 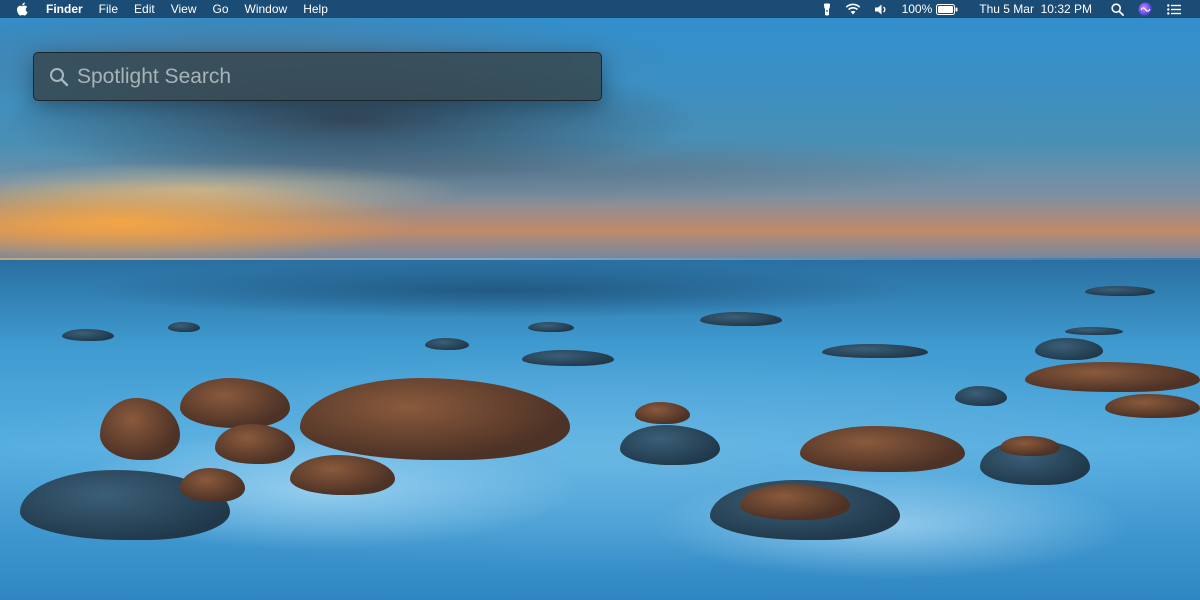 I want to click on menu-window: Window, so click(x=266, y=9).